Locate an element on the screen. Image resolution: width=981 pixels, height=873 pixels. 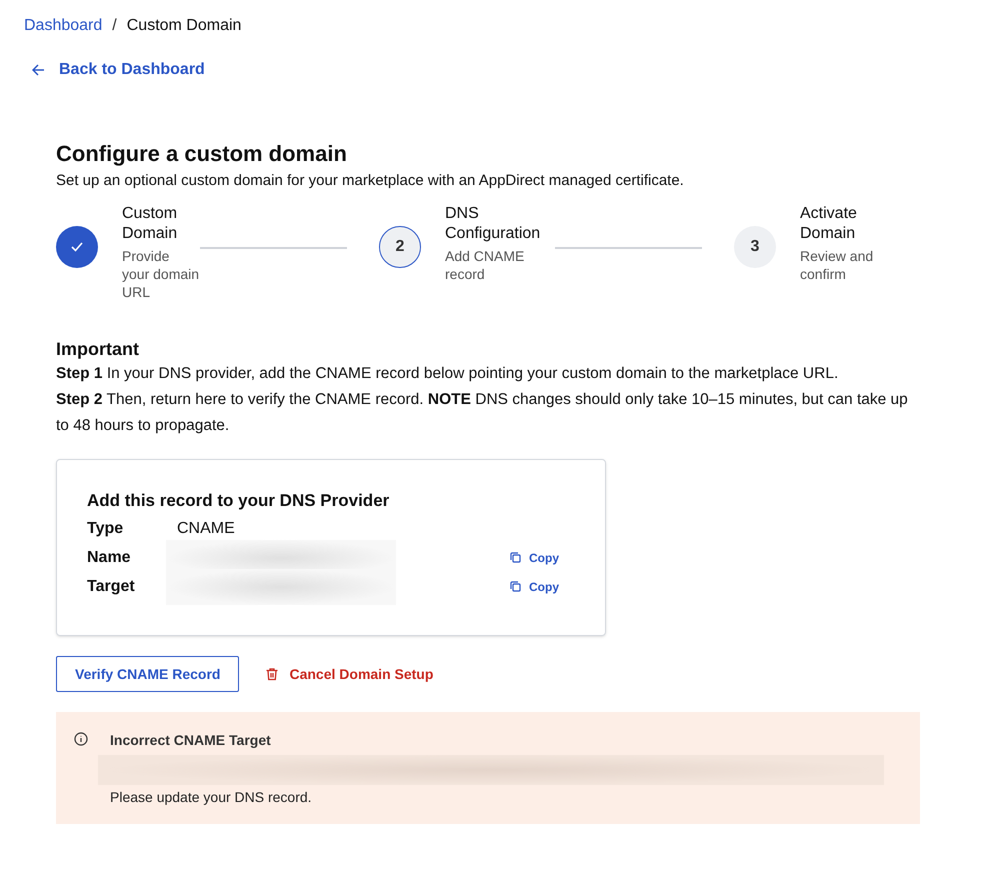
step-title: Activate Domain is located at coordinates (829, 224).